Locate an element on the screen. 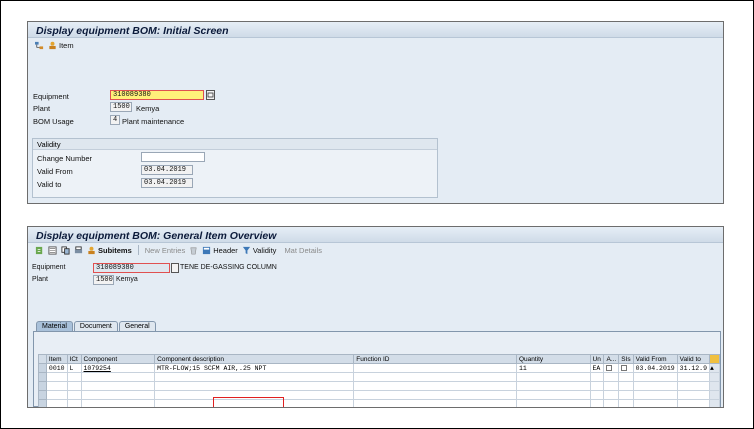  copy-icon is located at coordinates (65, 250).